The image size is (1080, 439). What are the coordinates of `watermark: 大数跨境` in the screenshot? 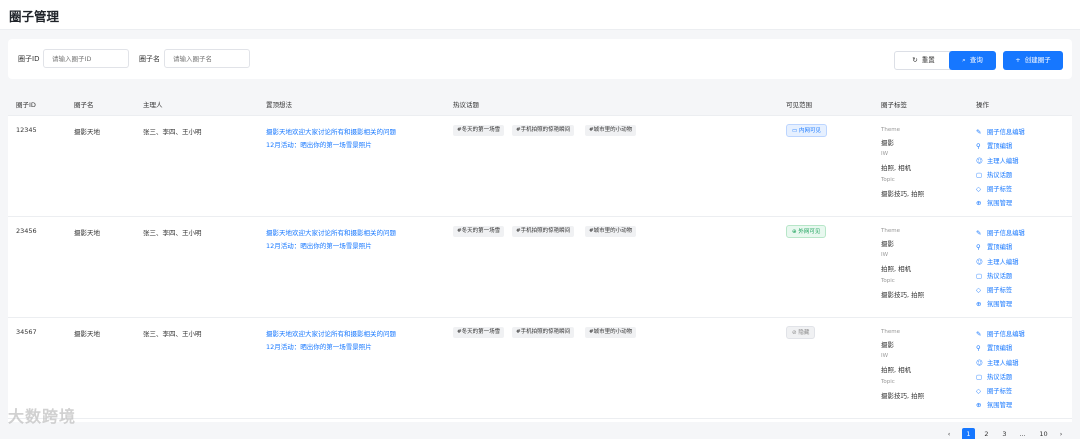 It's located at (42, 416).